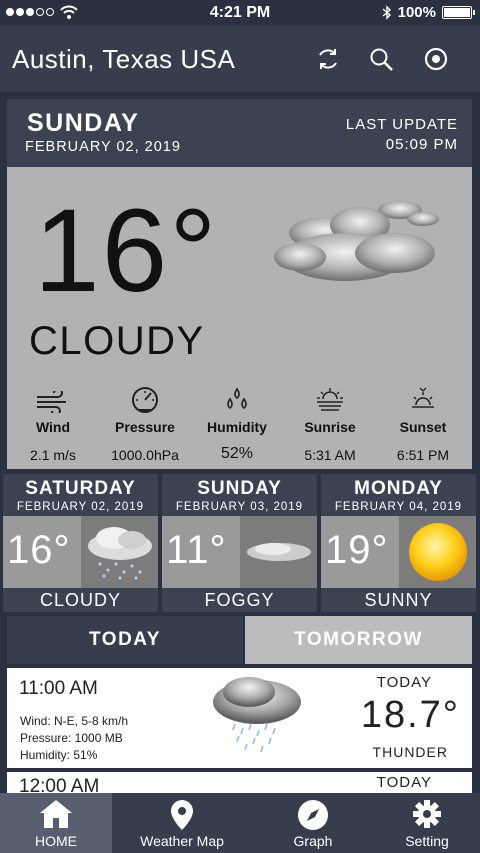 Image resolution: width=480 pixels, height=853 pixels. I want to click on hourly-item: 12:00 AM TODAY, so click(239, 782).